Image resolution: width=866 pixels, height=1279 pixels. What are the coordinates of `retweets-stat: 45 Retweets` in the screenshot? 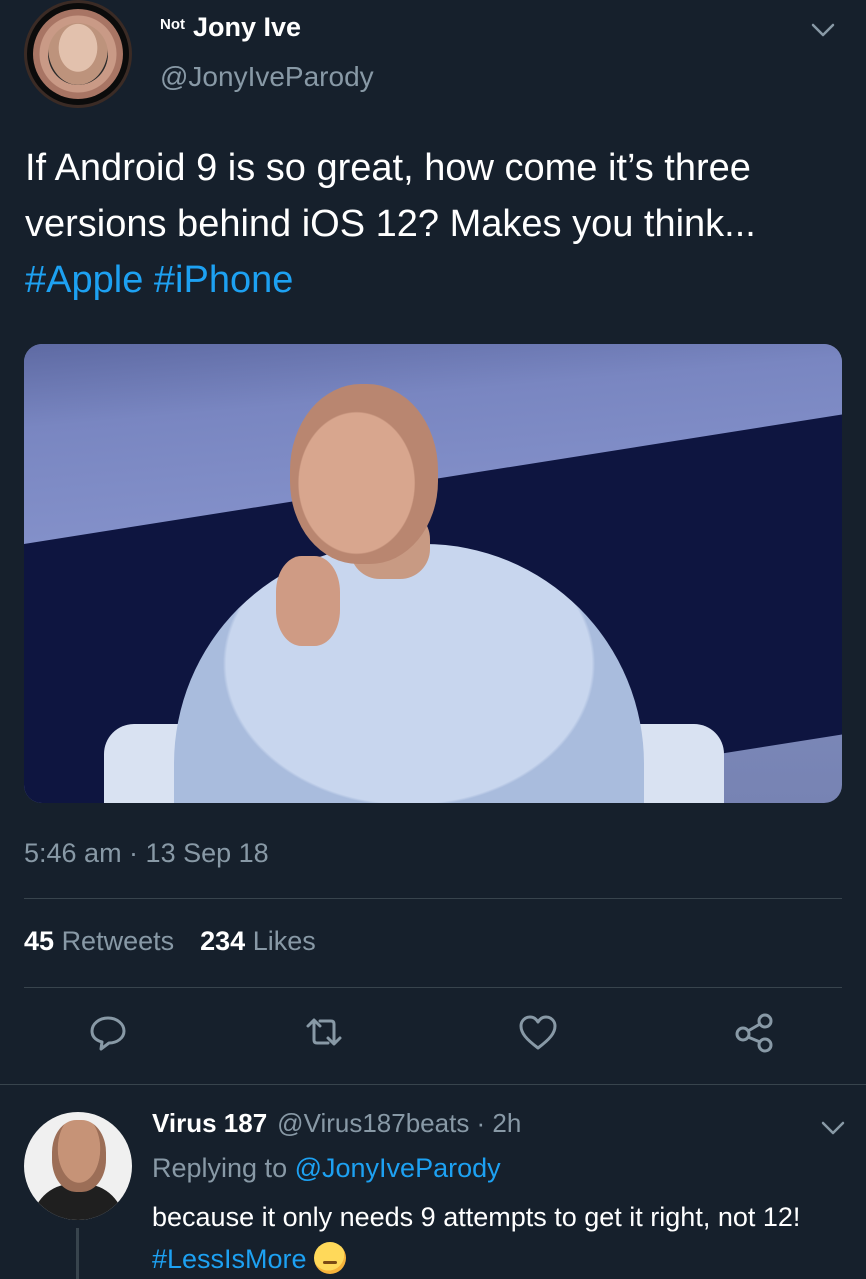 It's located at (99, 941).